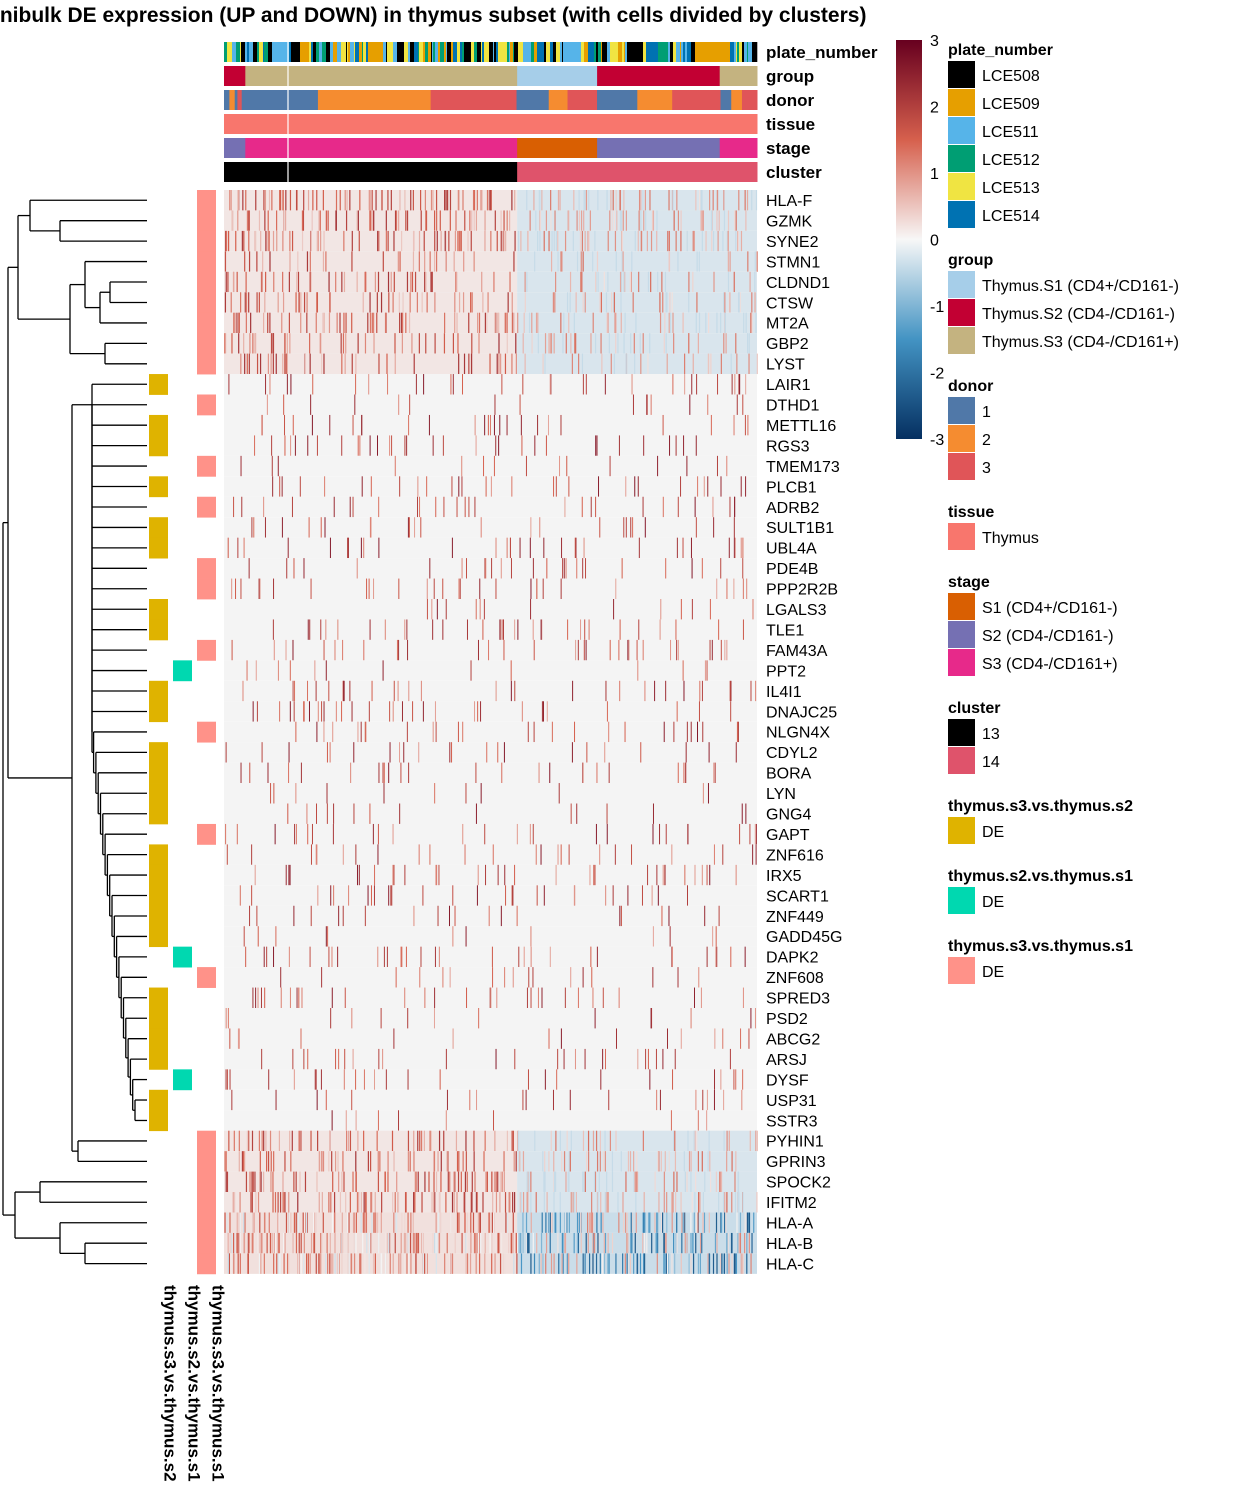  What do you see at coordinates (795, 978) in the screenshot?
I see `gene-label: ZNF608` at bounding box center [795, 978].